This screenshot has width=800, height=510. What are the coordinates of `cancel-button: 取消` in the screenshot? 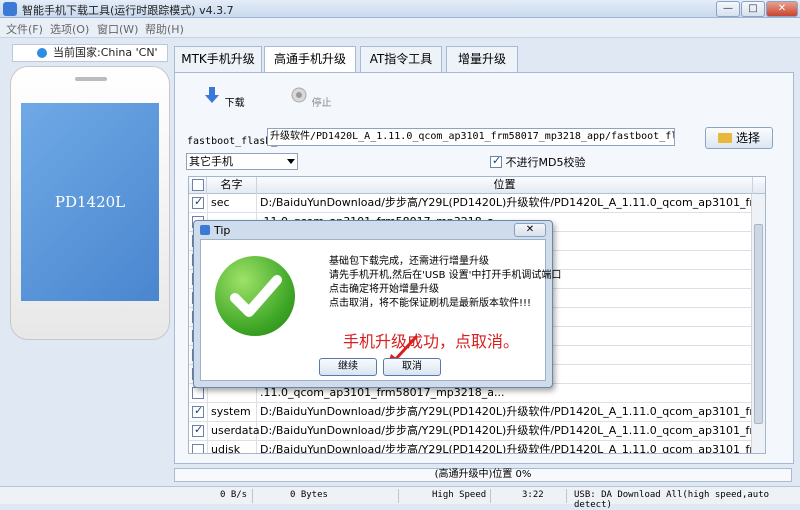 It's located at (412, 367).